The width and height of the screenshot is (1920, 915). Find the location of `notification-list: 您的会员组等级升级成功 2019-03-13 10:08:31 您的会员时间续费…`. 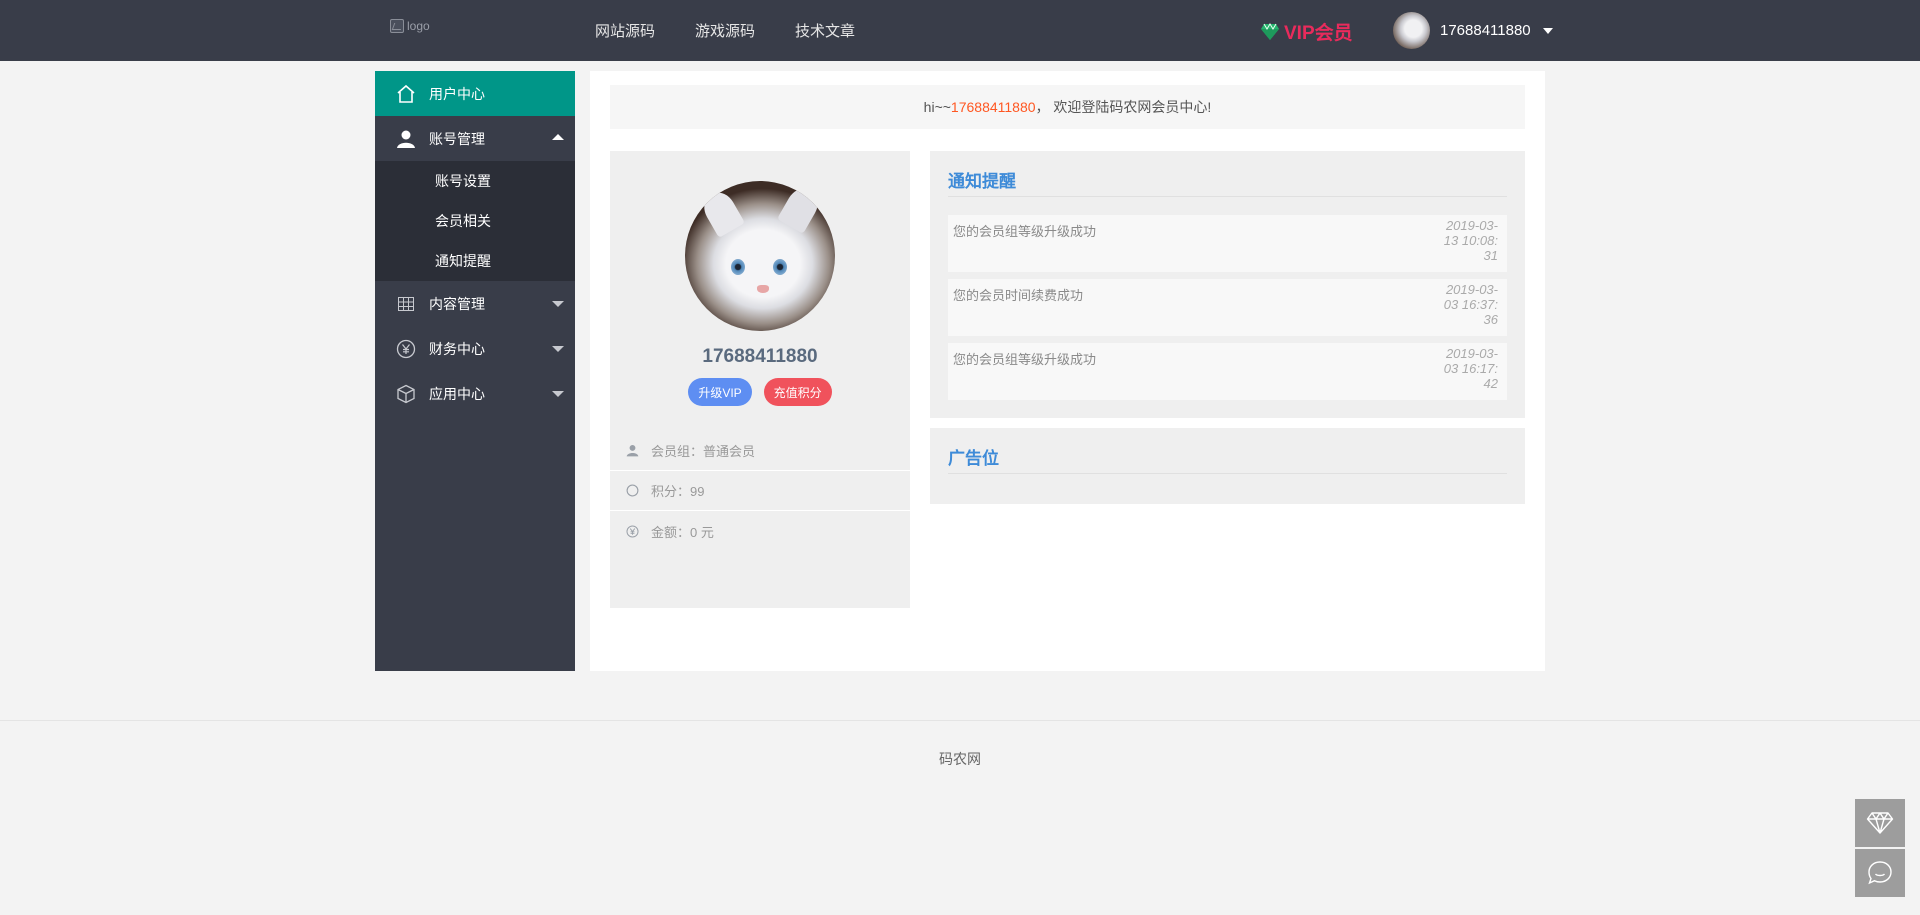

notification-list: 您的会员组等级升级成功 2019-03-13 10:08:31 您的会员时间续费… is located at coordinates (1227, 307).